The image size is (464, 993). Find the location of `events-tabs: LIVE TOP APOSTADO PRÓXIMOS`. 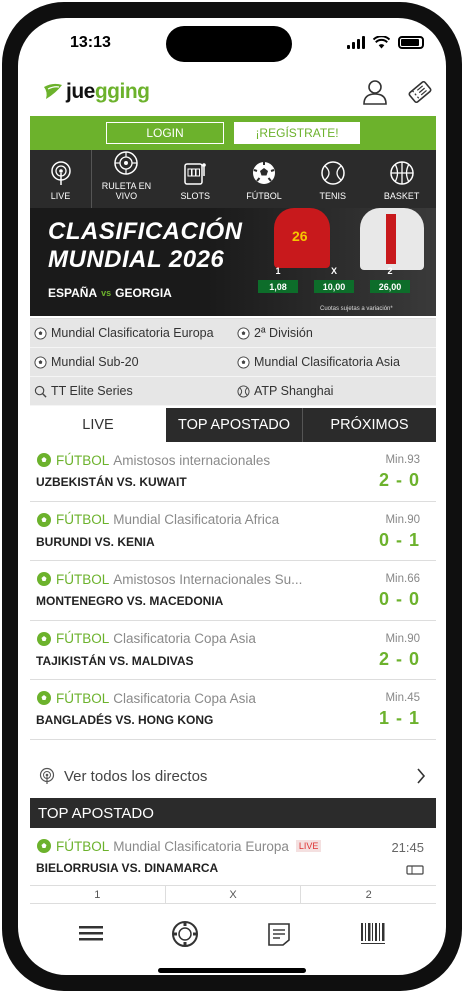

events-tabs: LIVE TOP APOSTADO PRÓXIMOS is located at coordinates (233, 425).